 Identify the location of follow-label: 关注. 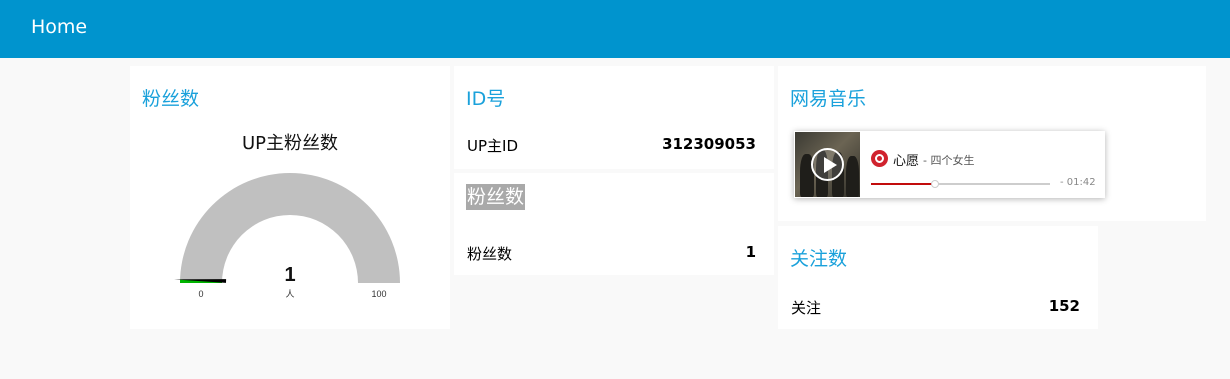
(806, 308).